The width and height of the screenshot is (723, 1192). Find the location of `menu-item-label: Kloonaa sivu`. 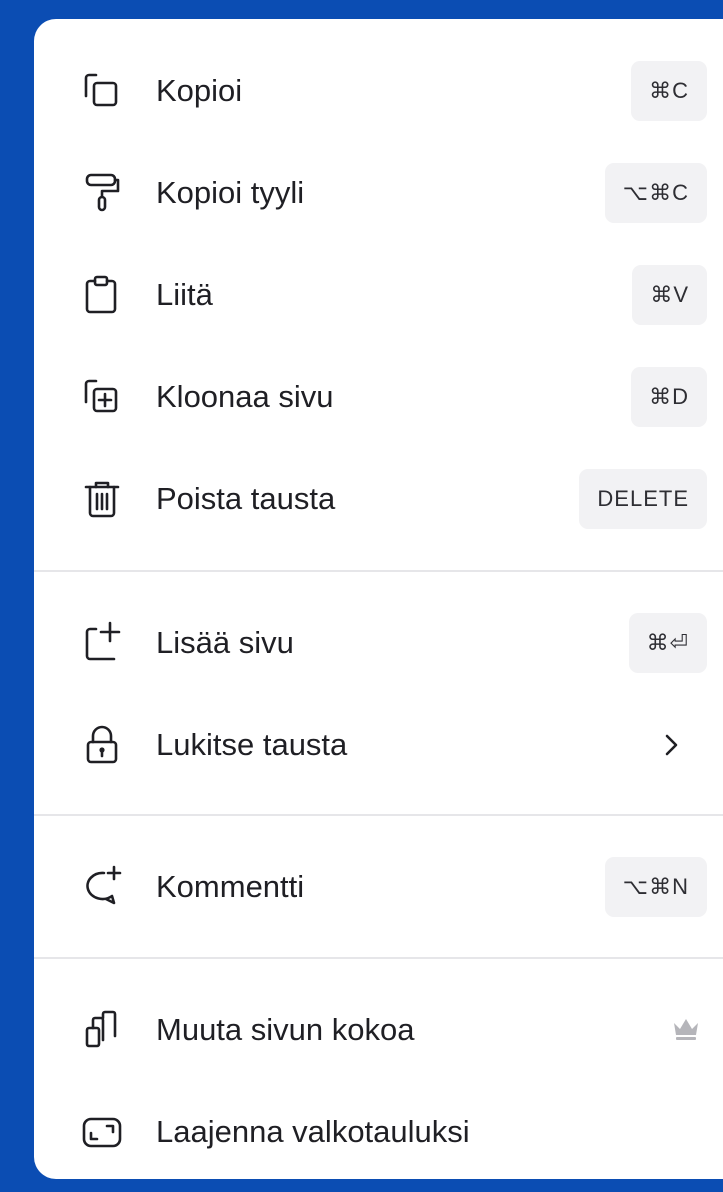

menu-item-label: Kloonaa sivu is located at coordinates (245, 396).